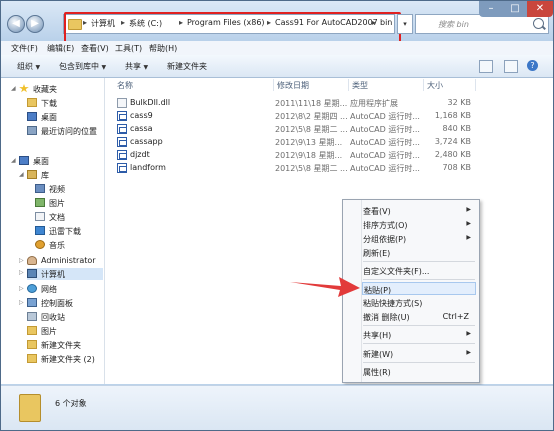 The height and width of the screenshot is (431, 554). Describe the element at coordinates (419, 334) in the screenshot. I see `menu-item-share: 共享(H) ▶` at that location.